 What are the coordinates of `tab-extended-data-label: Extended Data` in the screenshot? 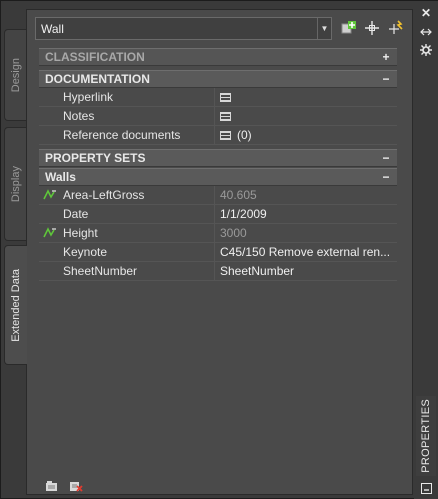 It's located at (16, 305).